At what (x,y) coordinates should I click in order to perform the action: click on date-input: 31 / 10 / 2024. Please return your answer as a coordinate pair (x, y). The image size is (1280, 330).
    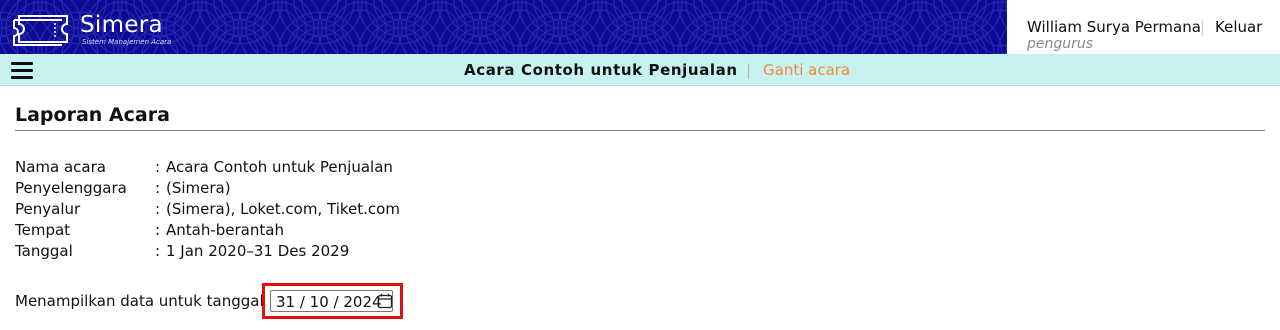
    Looking at the image, I should click on (331, 301).